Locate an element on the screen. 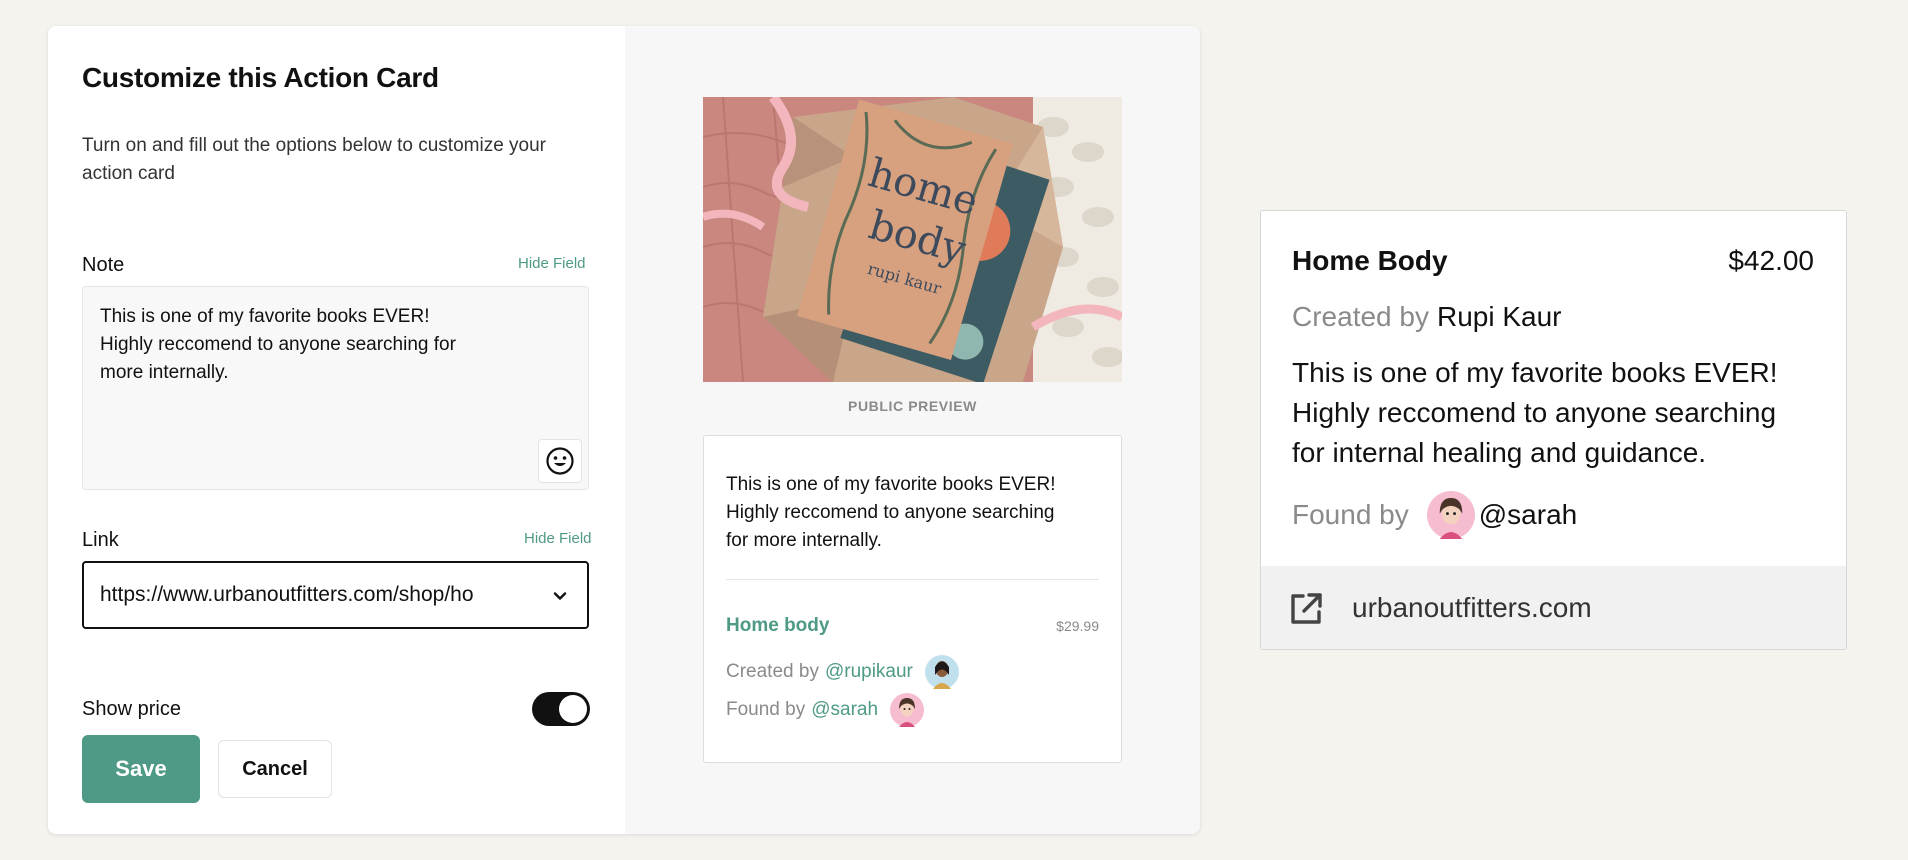 The image size is (1908, 860). card-created-by-label: Created by is located at coordinates (1360, 316).